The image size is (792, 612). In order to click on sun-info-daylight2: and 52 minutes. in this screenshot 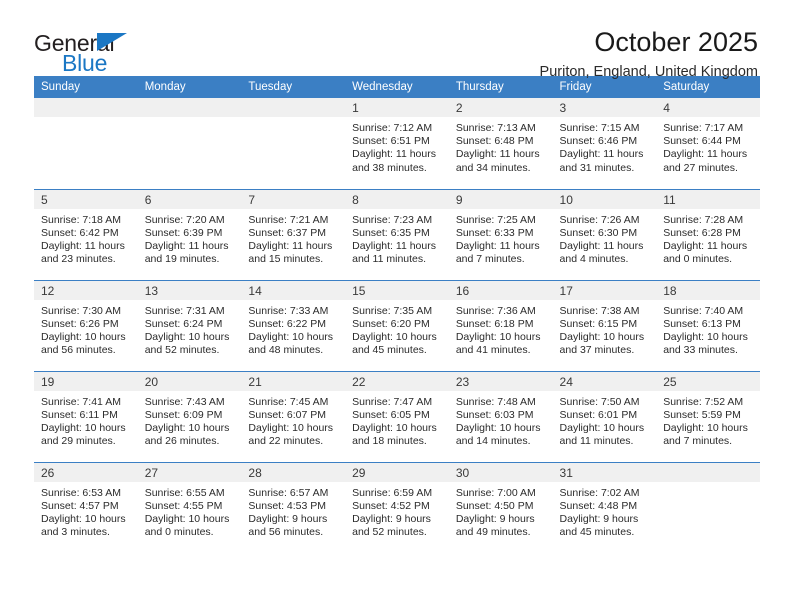, I will do `click(182, 350)`.